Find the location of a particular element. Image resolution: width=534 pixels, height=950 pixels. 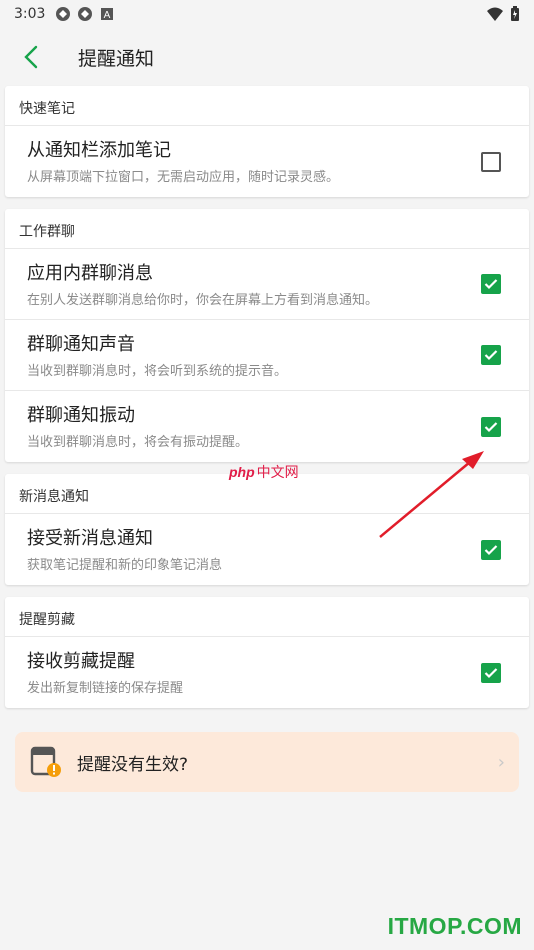

back-button is located at coordinates (31, 57).